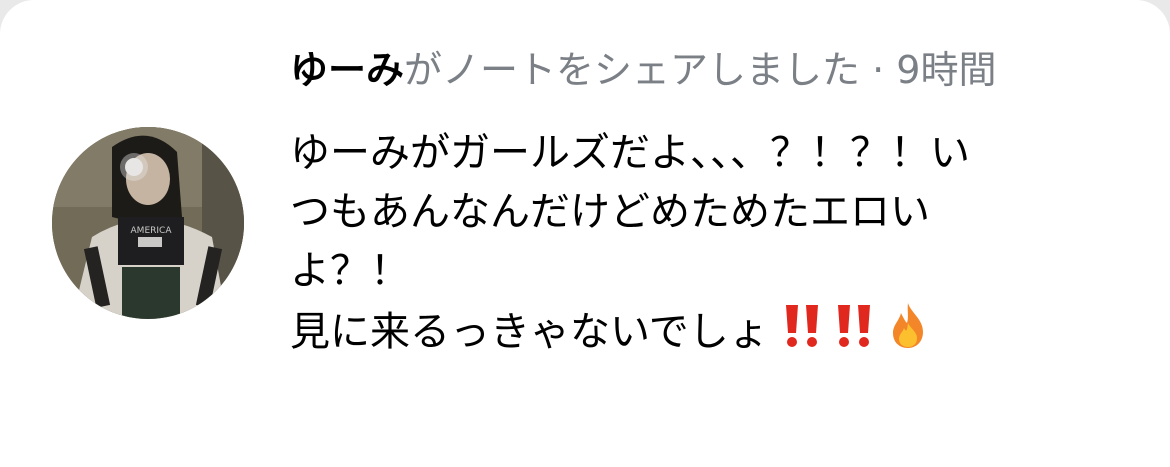 This screenshot has height=467, width=1170. I want to click on avatar: AMERICA, so click(148, 223).